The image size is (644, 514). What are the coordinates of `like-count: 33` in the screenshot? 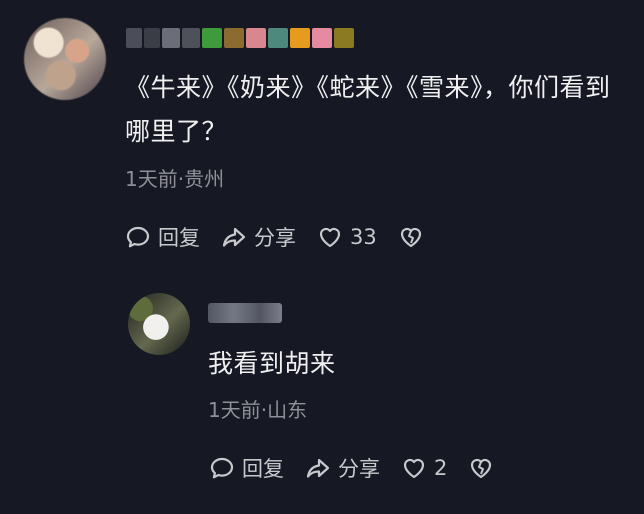 It's located at (363, 237).